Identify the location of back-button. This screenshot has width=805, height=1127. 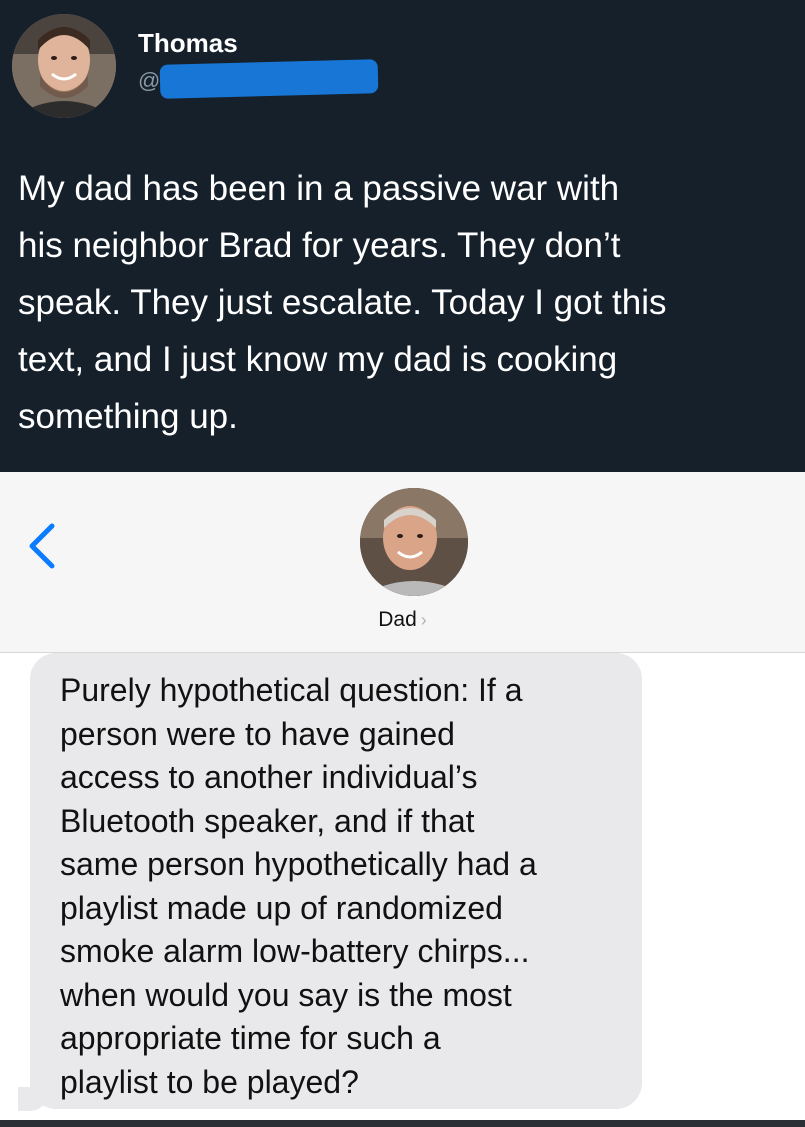
(42, 546).